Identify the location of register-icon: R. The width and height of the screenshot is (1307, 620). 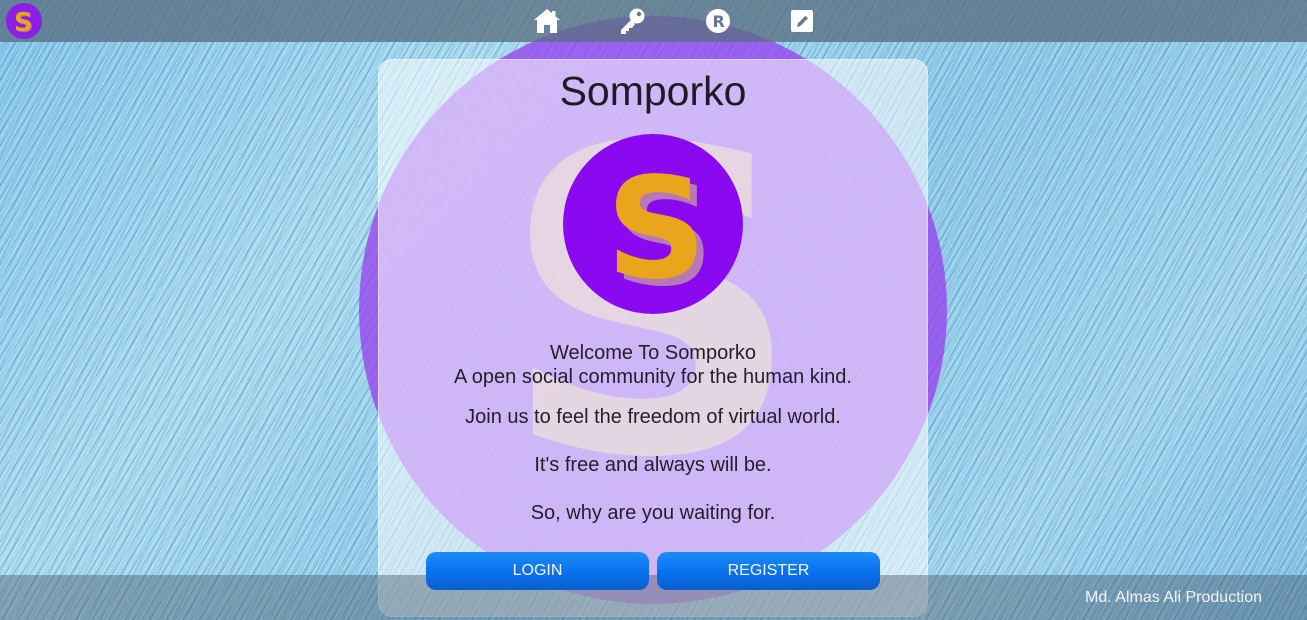
(718, 21).